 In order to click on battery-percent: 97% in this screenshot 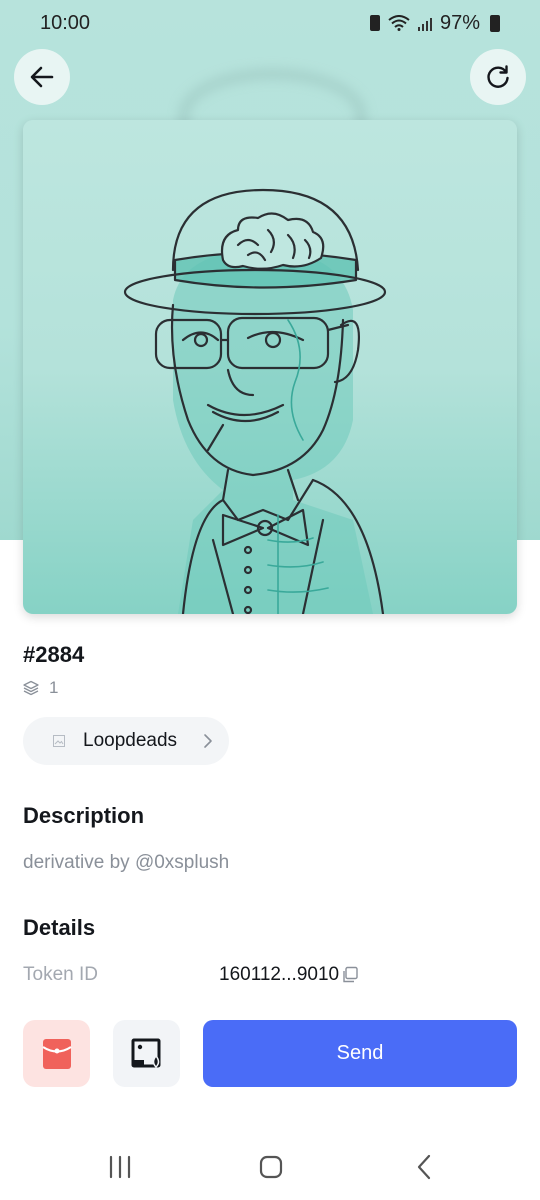, I will do `click(459, 22)`.